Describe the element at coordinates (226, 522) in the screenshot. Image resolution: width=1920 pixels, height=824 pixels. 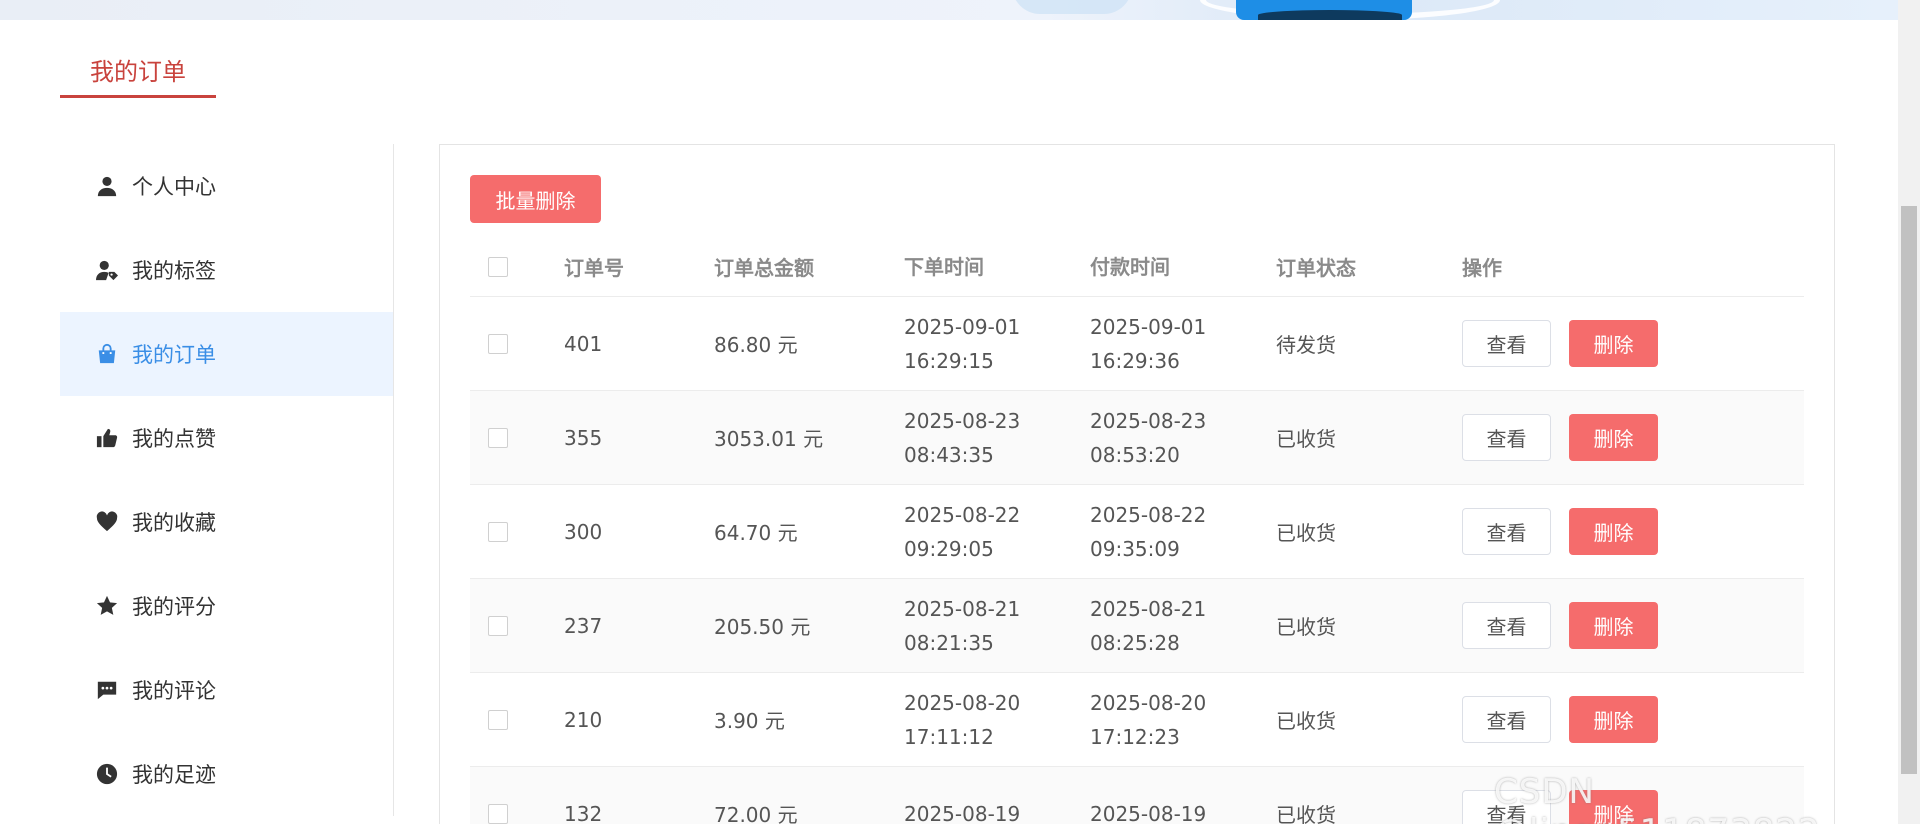
I see `sidebar-item-my-favorites: 我的收藏` at that location.